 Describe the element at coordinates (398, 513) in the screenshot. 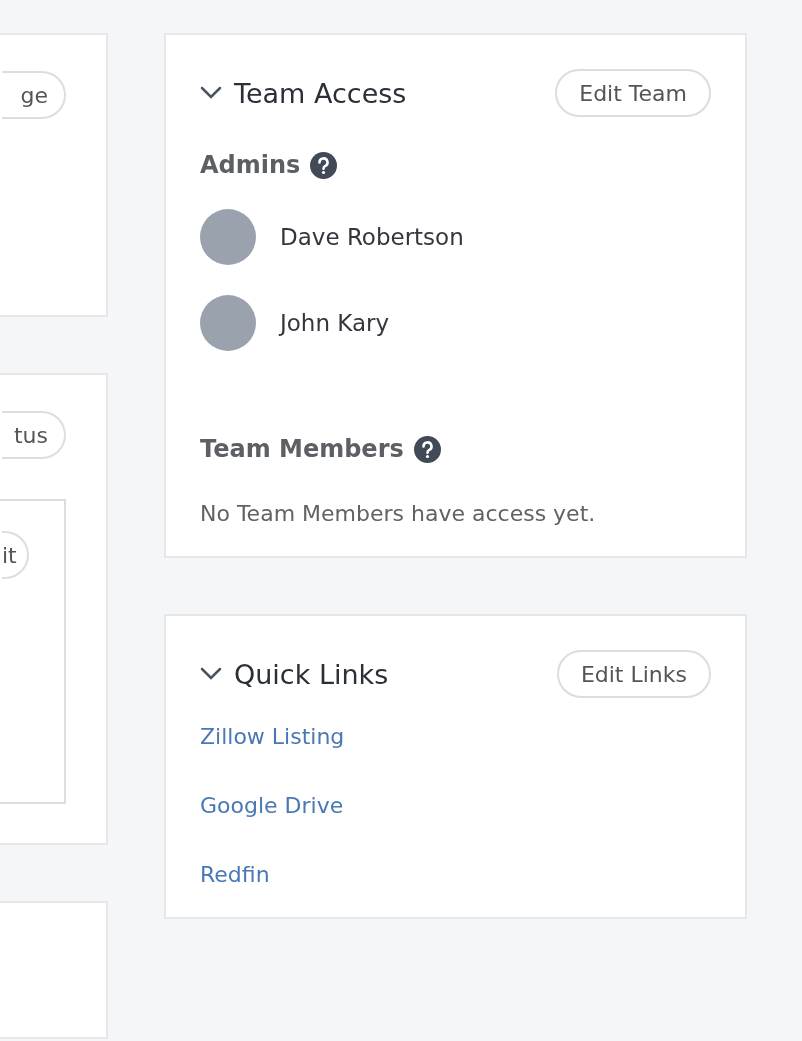

I see `empty-message: No Team Members have access yet.` at that location.